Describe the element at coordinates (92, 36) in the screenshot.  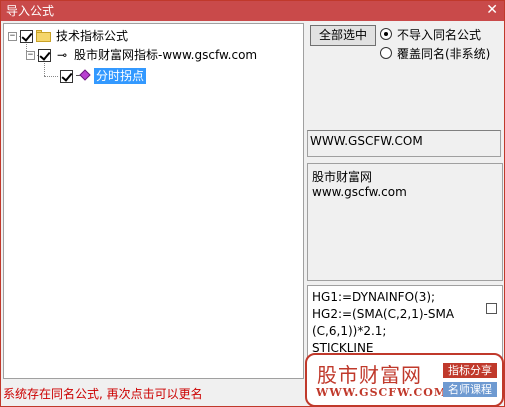
I see `tree-node-label: 技术指标公式` at that location.